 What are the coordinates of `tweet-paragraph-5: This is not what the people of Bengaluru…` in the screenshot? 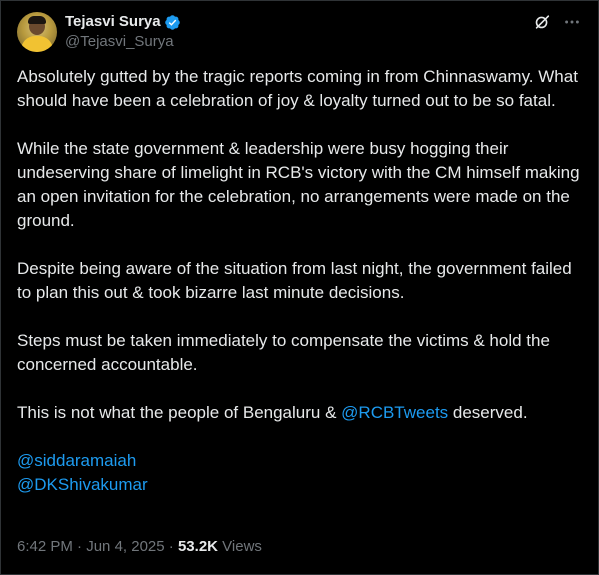 It's located at (302, 413).